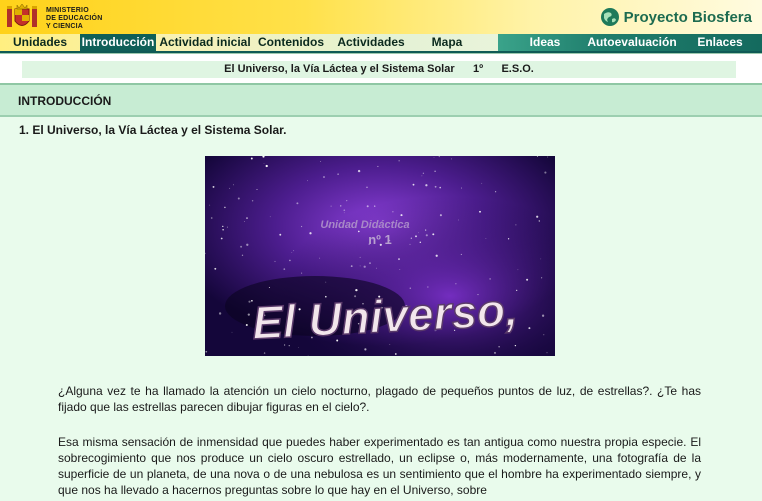 The height and width of the screenshot is (501, 762). What do you see at coordinates (65, 101) in the screenshot?
I see `section-title: INTRODUCCIÓN` at bounding box center [65, 101].